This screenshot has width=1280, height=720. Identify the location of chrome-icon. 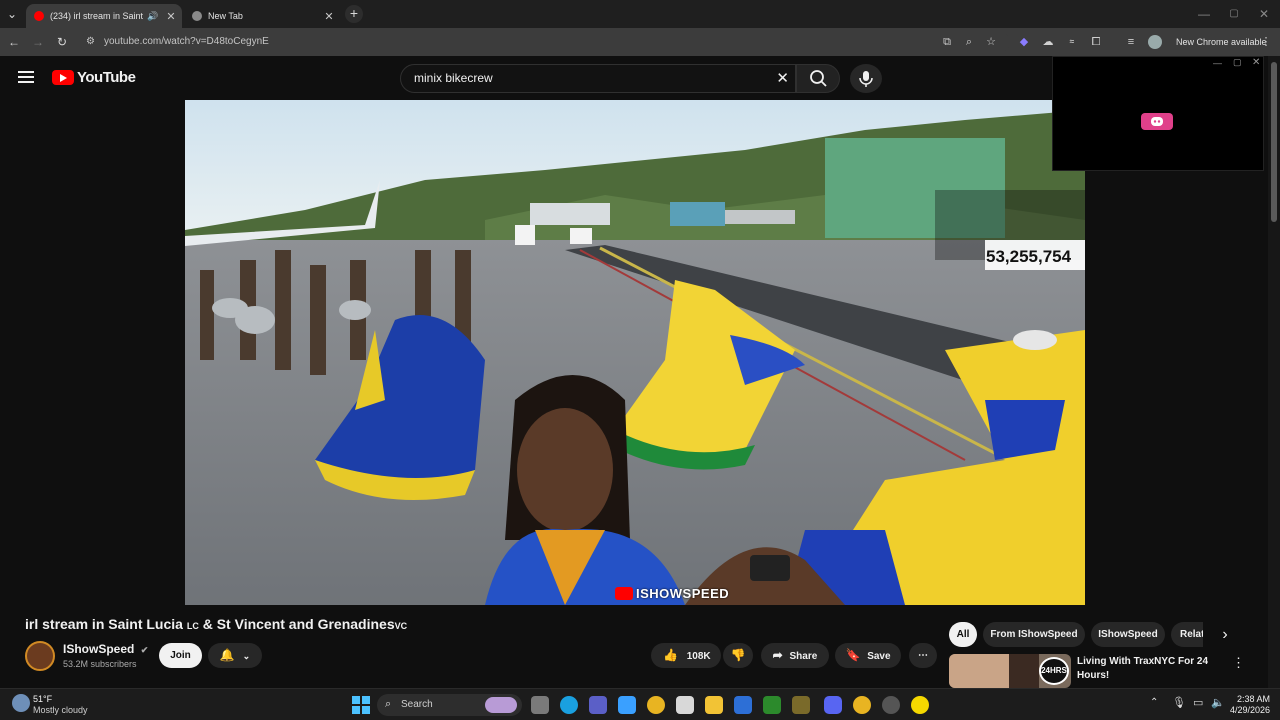
(656, 705).